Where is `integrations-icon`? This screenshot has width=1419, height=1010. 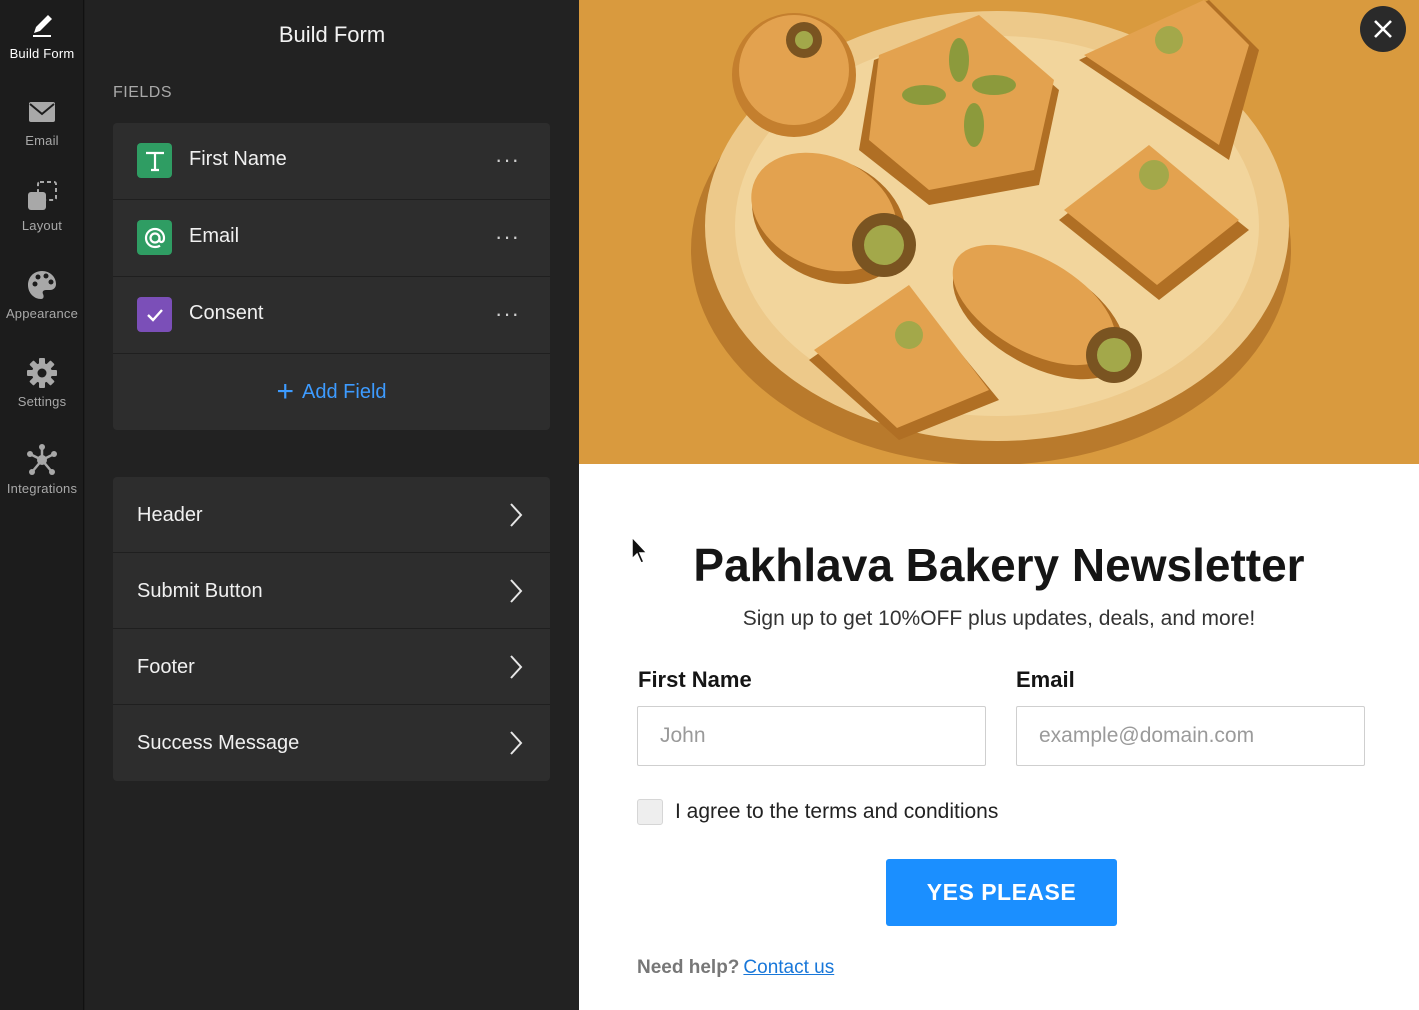
integrations-icon is located at coordinates (42, 459).